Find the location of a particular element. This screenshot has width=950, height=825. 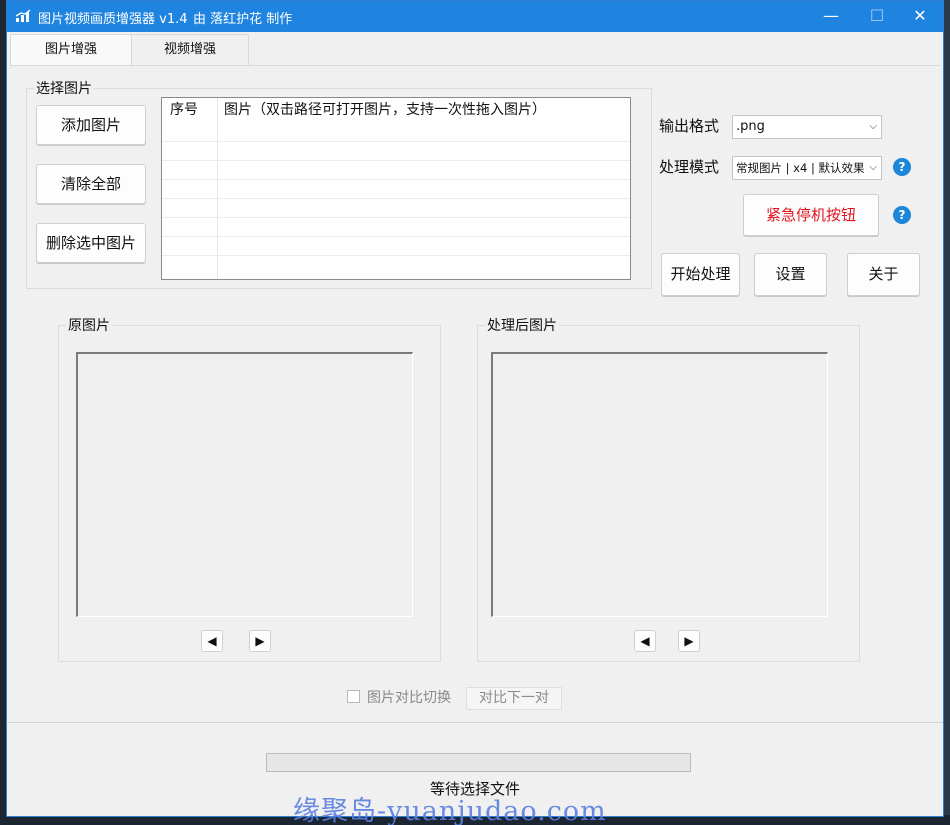

start-processing-button: 开始处理 is located at coordinates (700, 274).